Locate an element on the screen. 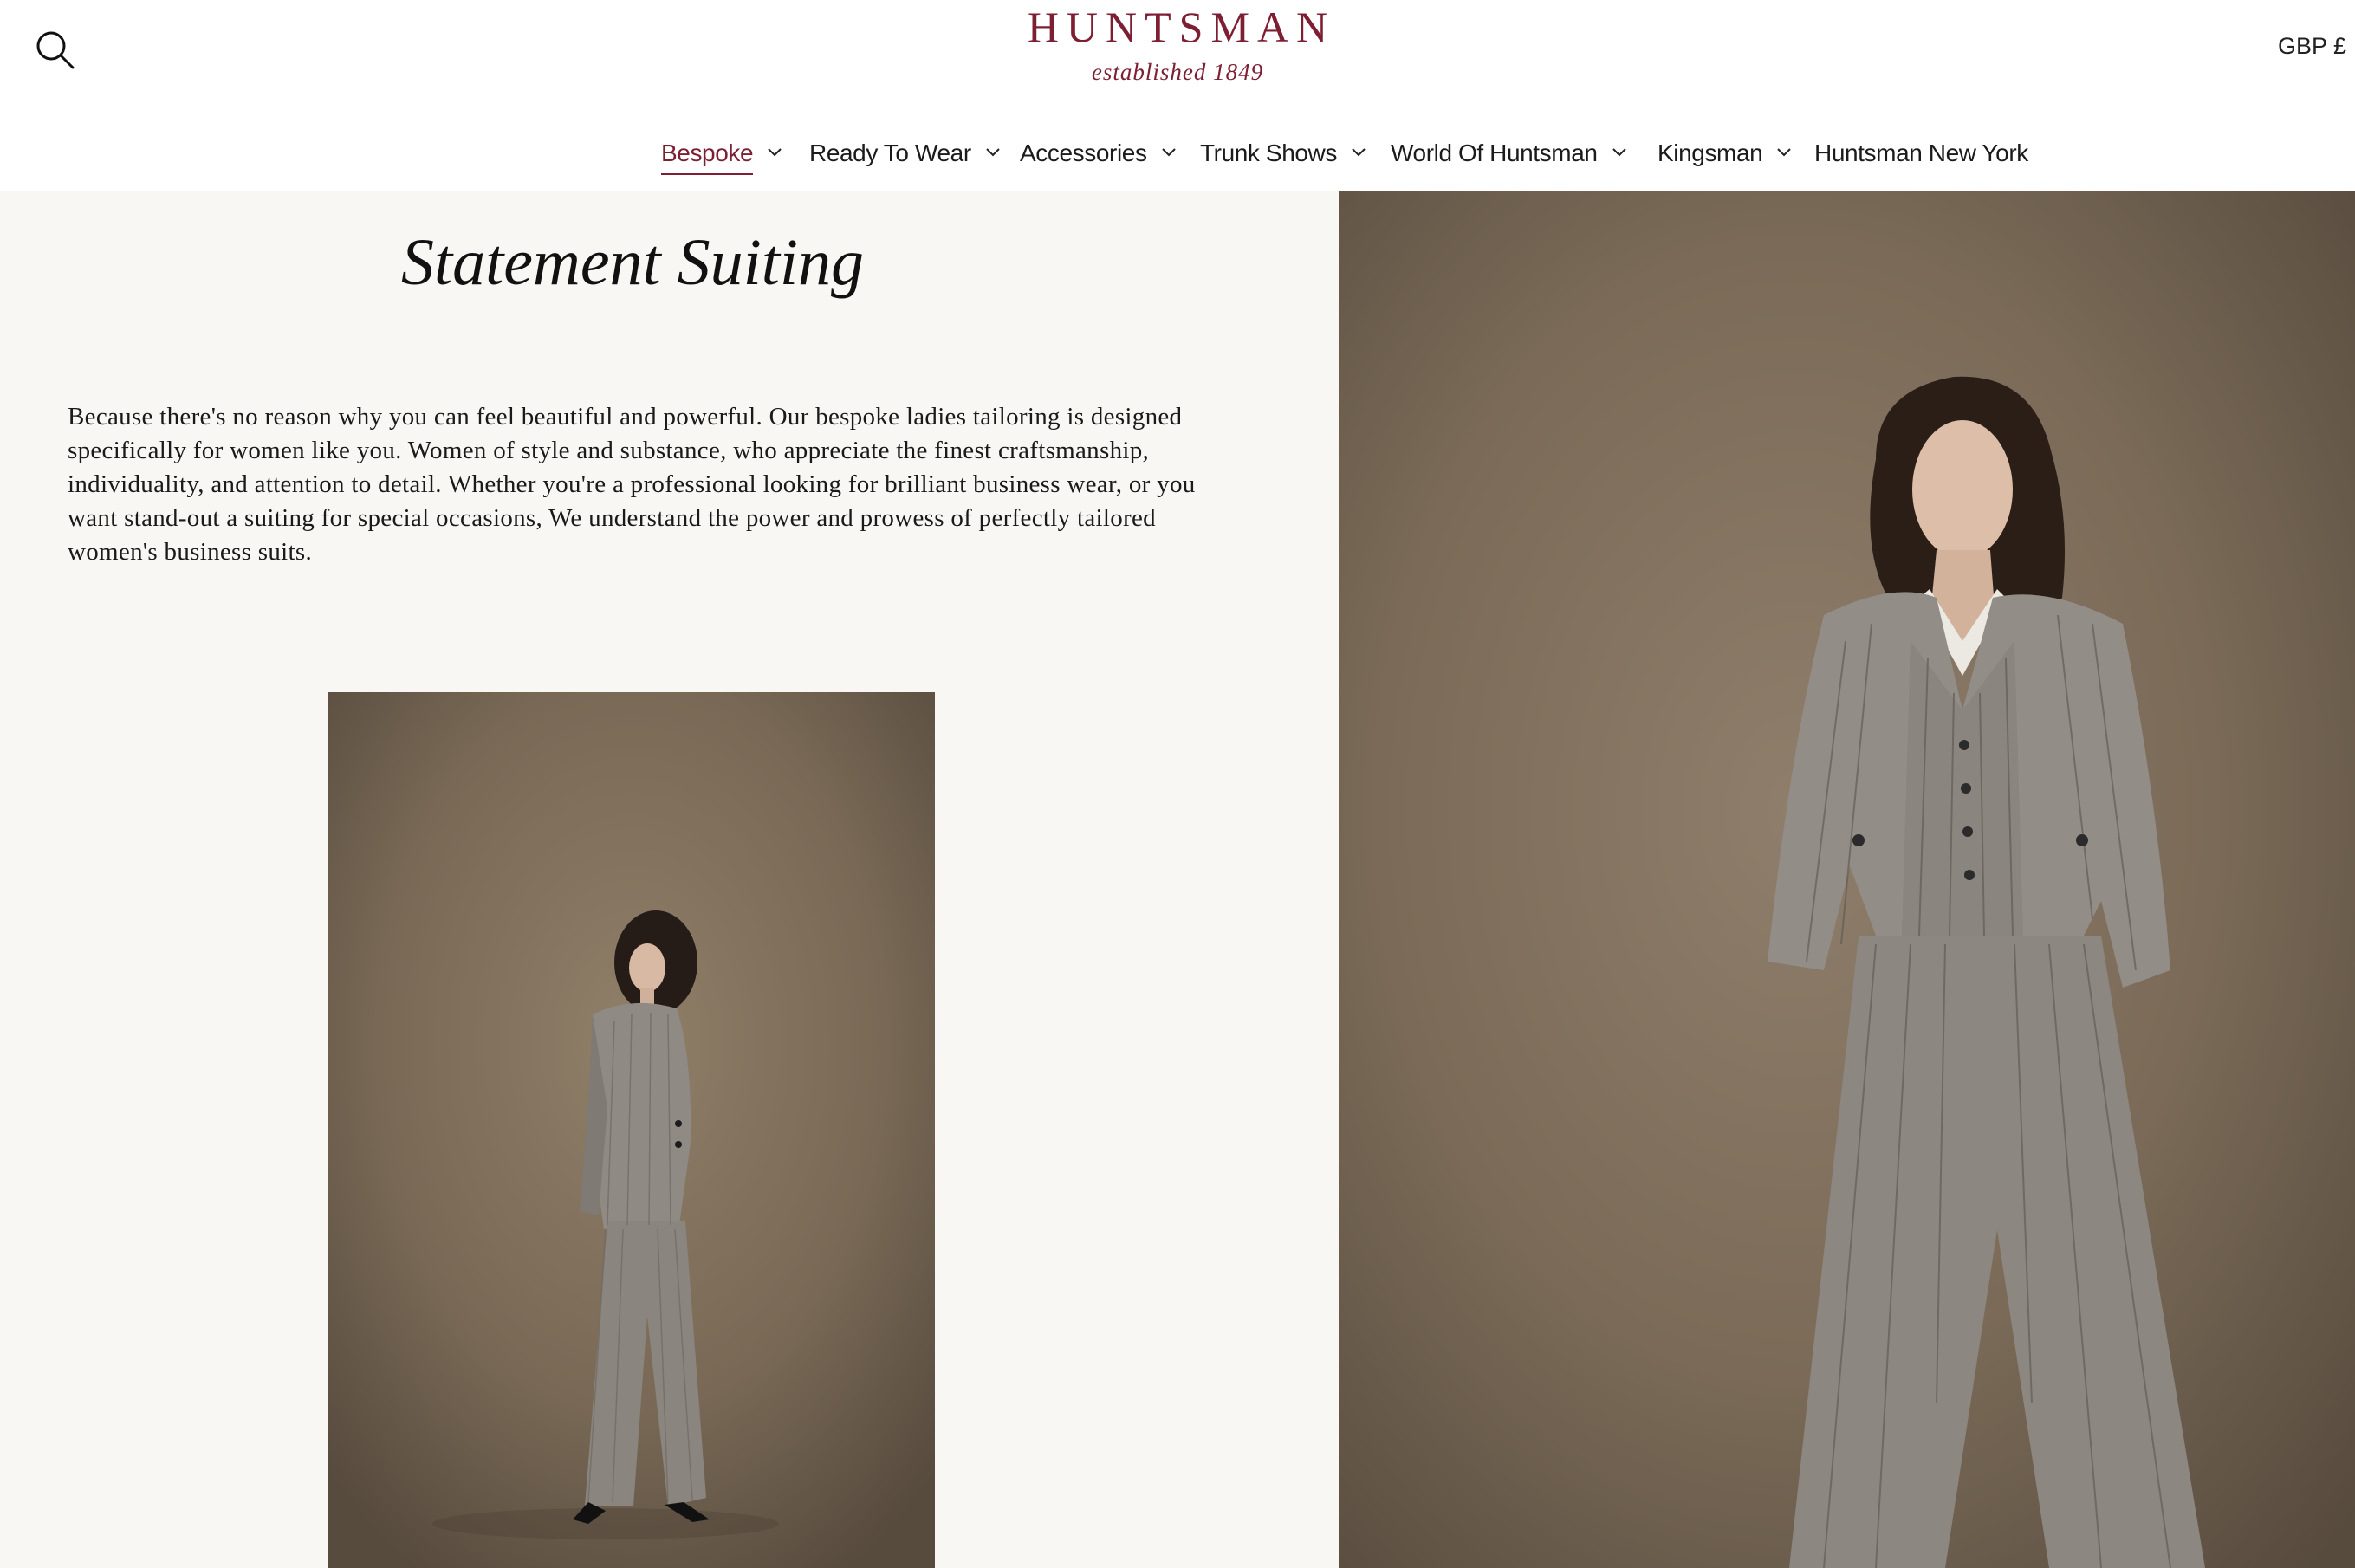  nav-item-ready-to-wear: Ready To Wear is located at coordinates (905, 153).